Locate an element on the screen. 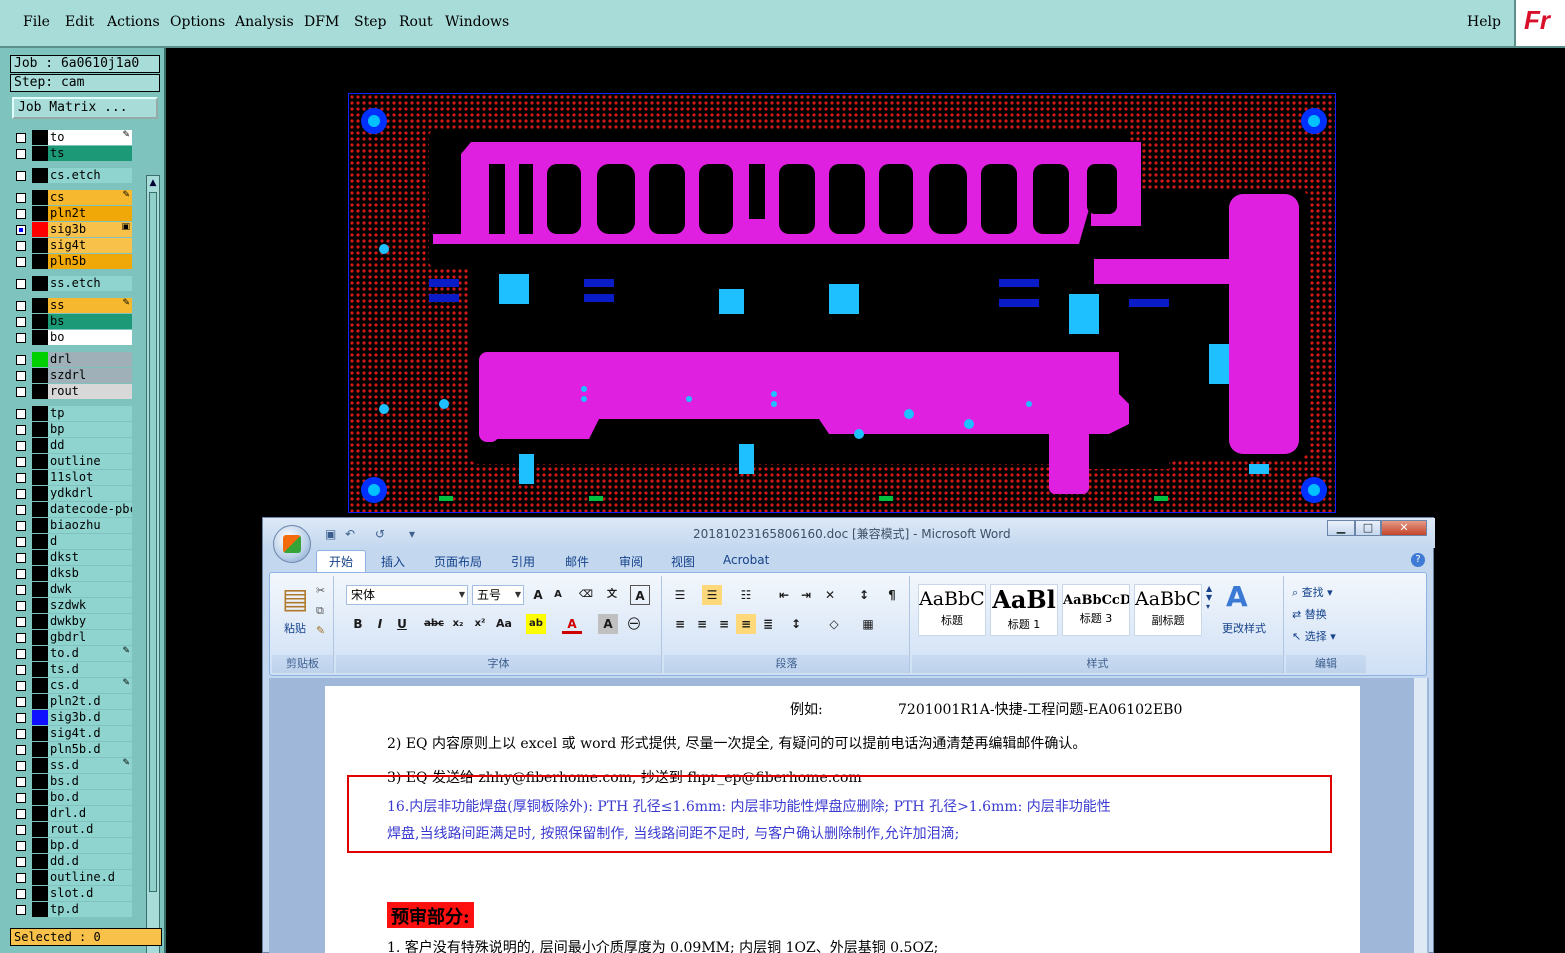  layer-row: sig3b ▣ is located at coordinates (73, 229).